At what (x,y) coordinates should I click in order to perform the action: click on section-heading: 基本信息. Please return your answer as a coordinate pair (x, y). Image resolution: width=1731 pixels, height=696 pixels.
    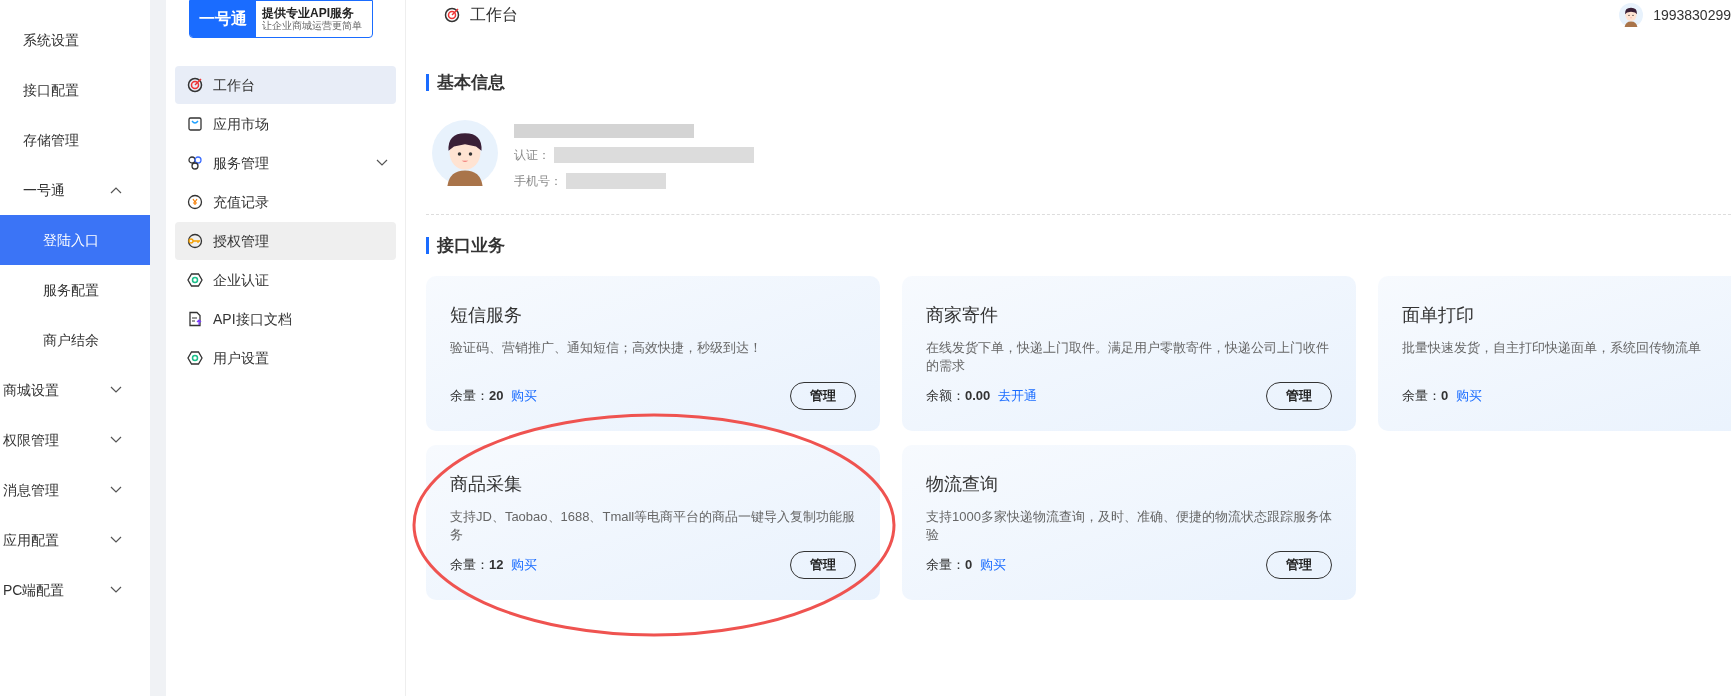
    Looking at the image, I should click on (471, 83).